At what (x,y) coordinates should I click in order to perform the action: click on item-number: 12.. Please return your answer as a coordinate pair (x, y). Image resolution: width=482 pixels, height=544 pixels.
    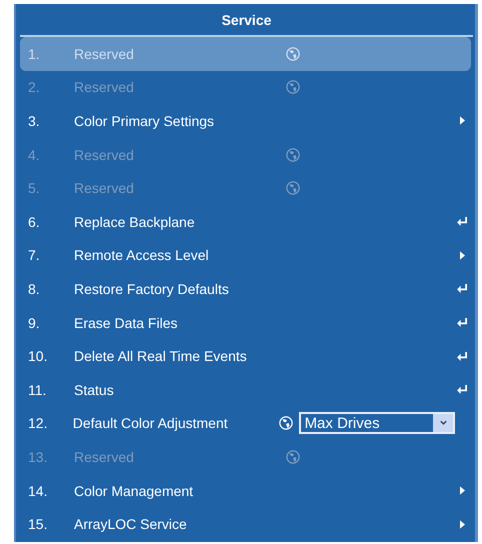
    Looking at the image, I should click on (38, 423).